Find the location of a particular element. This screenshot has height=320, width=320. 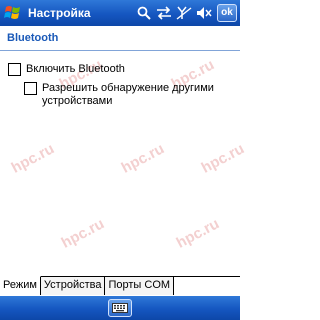

enable-bluetooth-label: Включить Bluetooth is located at coordinates (75, 69).